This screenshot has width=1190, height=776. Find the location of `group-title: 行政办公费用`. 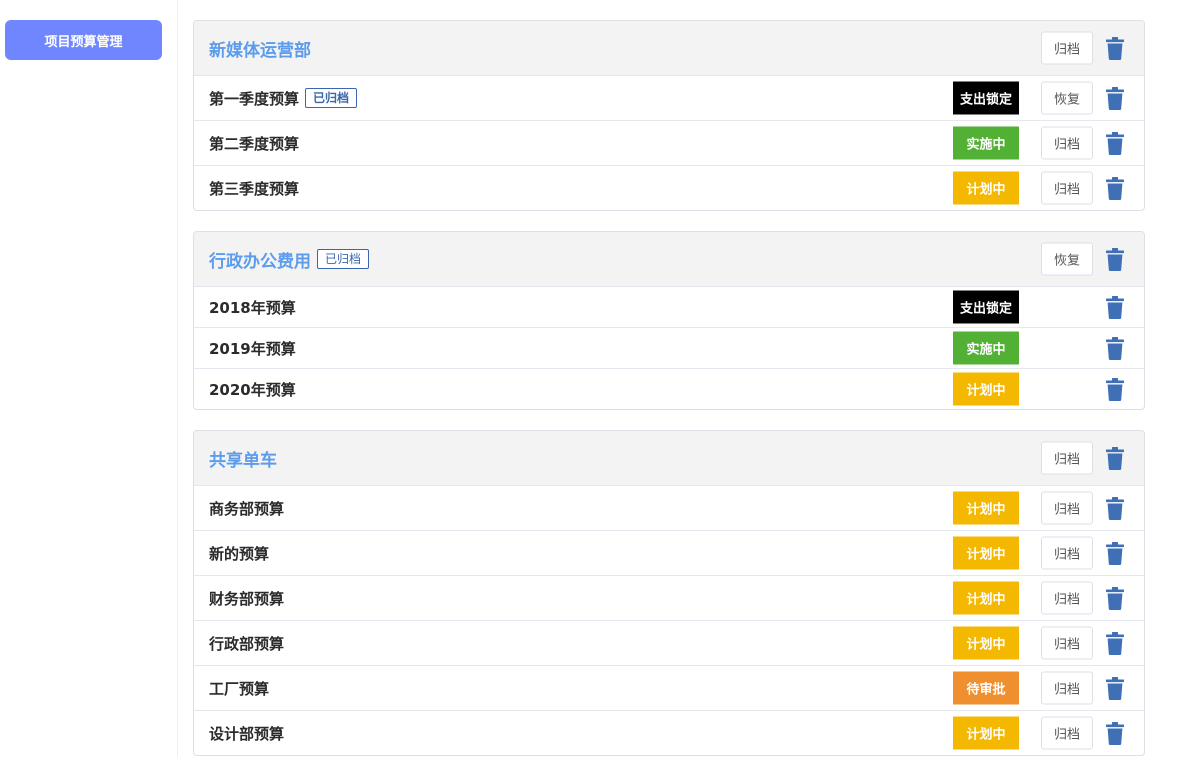

group-title: 行政办公费用 is located at coordinates (260, 261).